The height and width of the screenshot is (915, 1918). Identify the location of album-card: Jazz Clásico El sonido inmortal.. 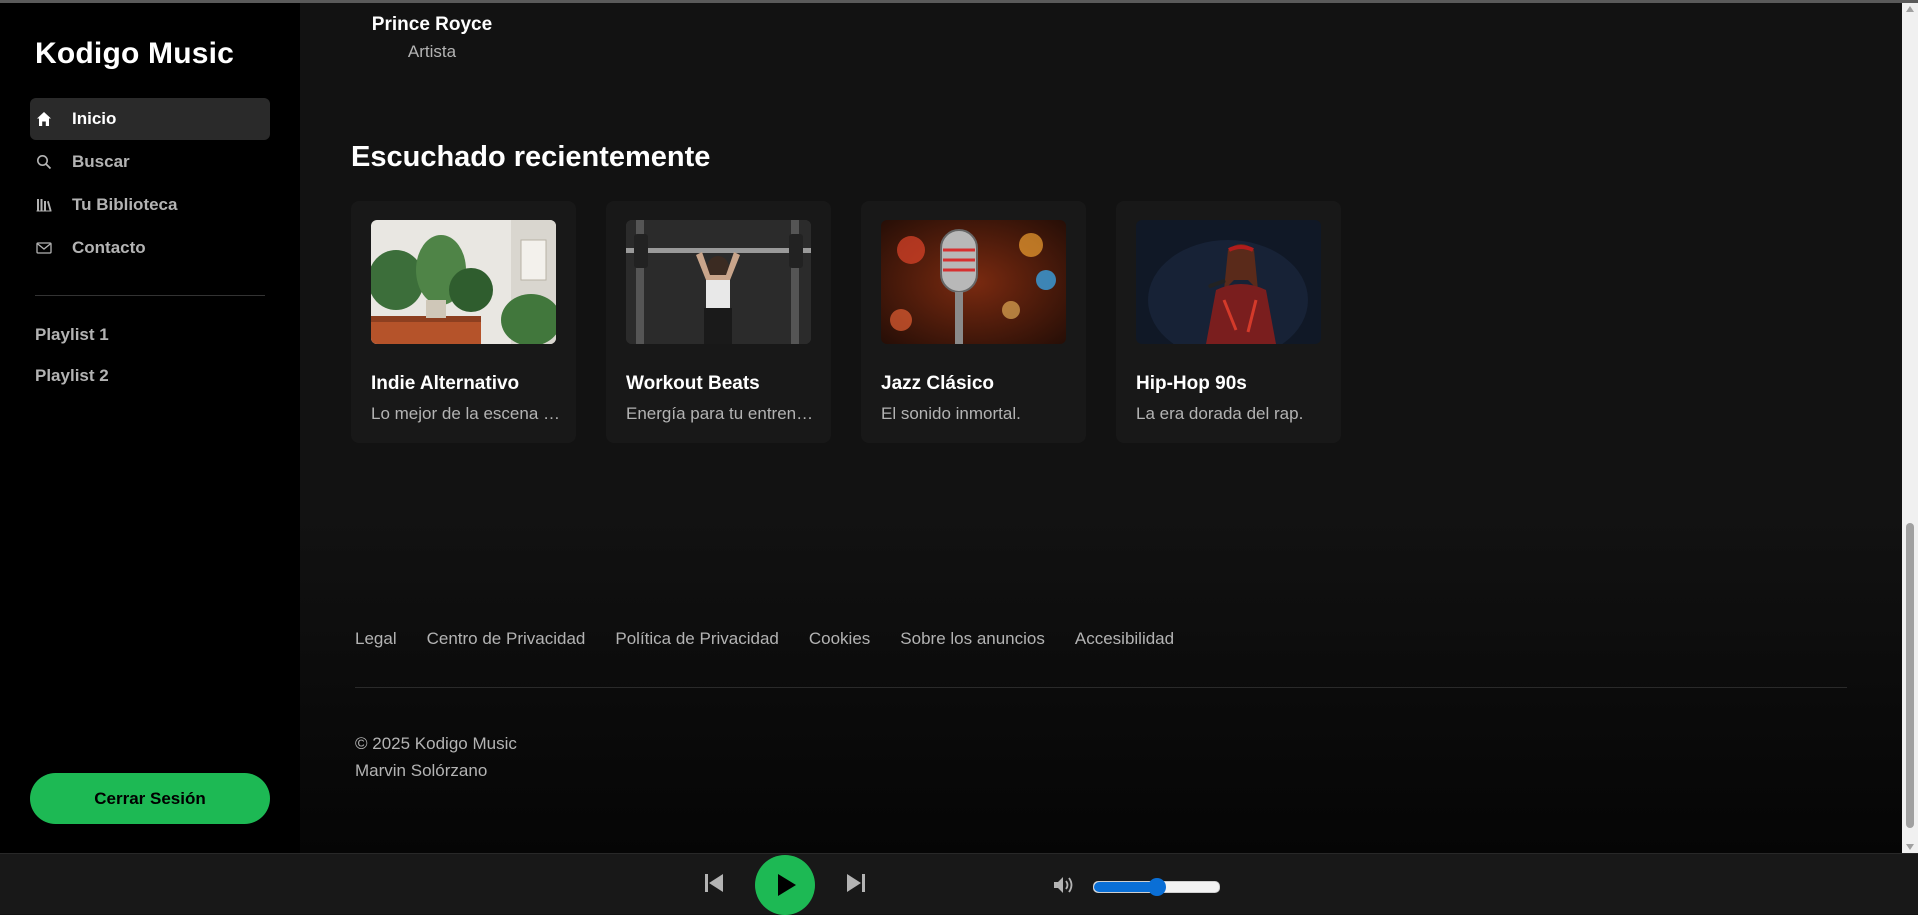
(973, 322).